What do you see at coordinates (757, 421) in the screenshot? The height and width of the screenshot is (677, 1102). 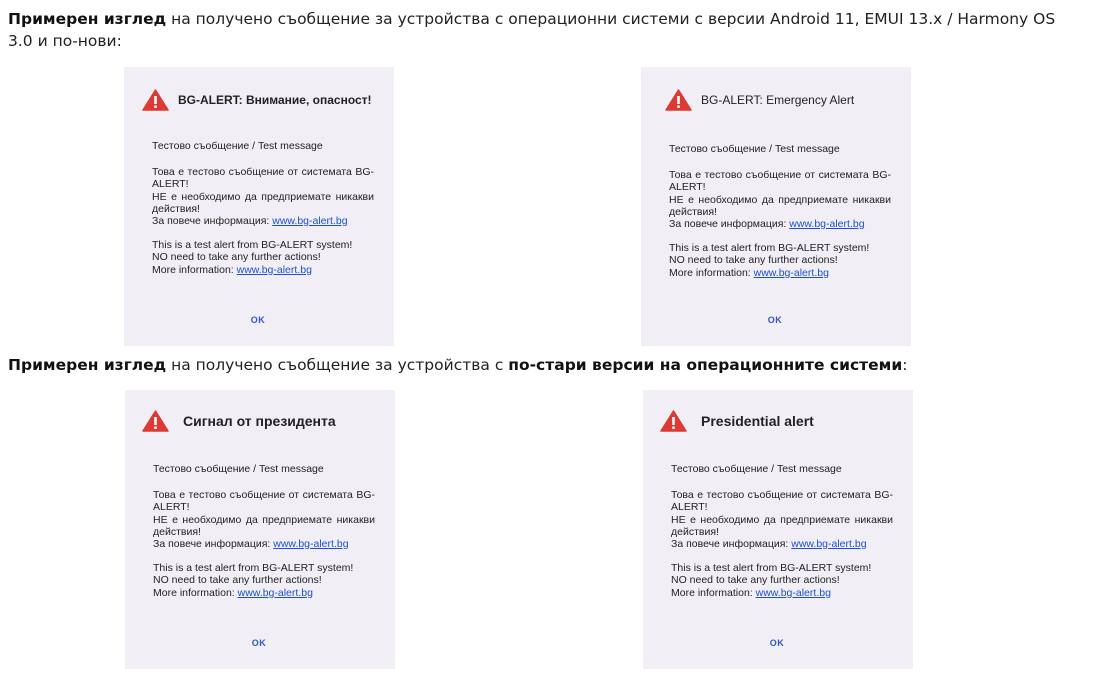 I see `alert-title: Presidential alert` at bounding box center [757, 421].